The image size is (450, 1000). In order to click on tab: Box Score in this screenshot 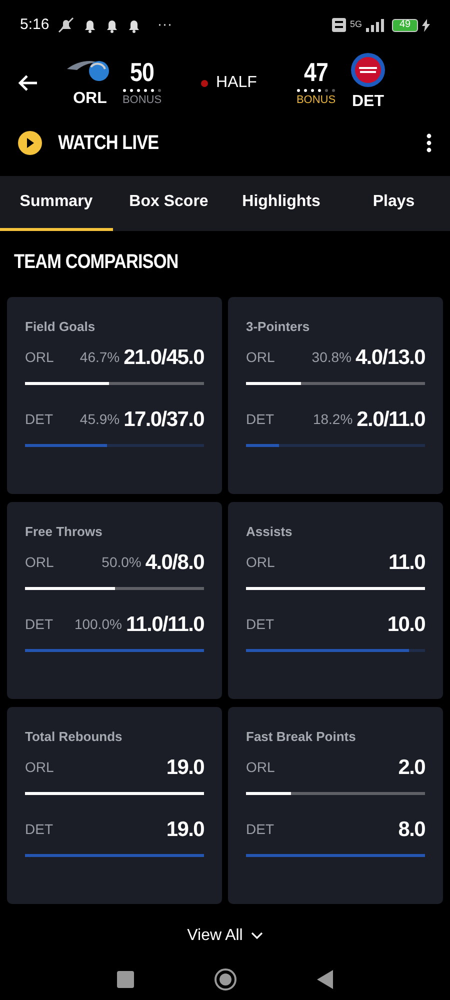, I will do `click(168, 203)`.